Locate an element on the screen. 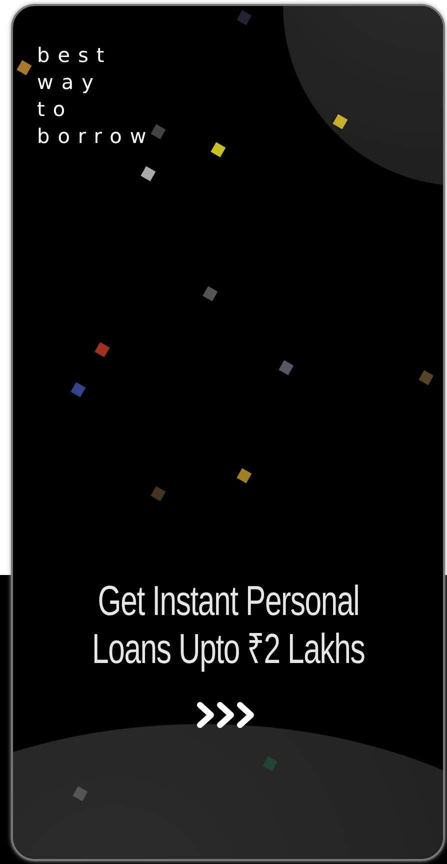 The height and width of the screenshot is (864, 447). brand-logo: best way to borrow is located at coordinates (95, 96).